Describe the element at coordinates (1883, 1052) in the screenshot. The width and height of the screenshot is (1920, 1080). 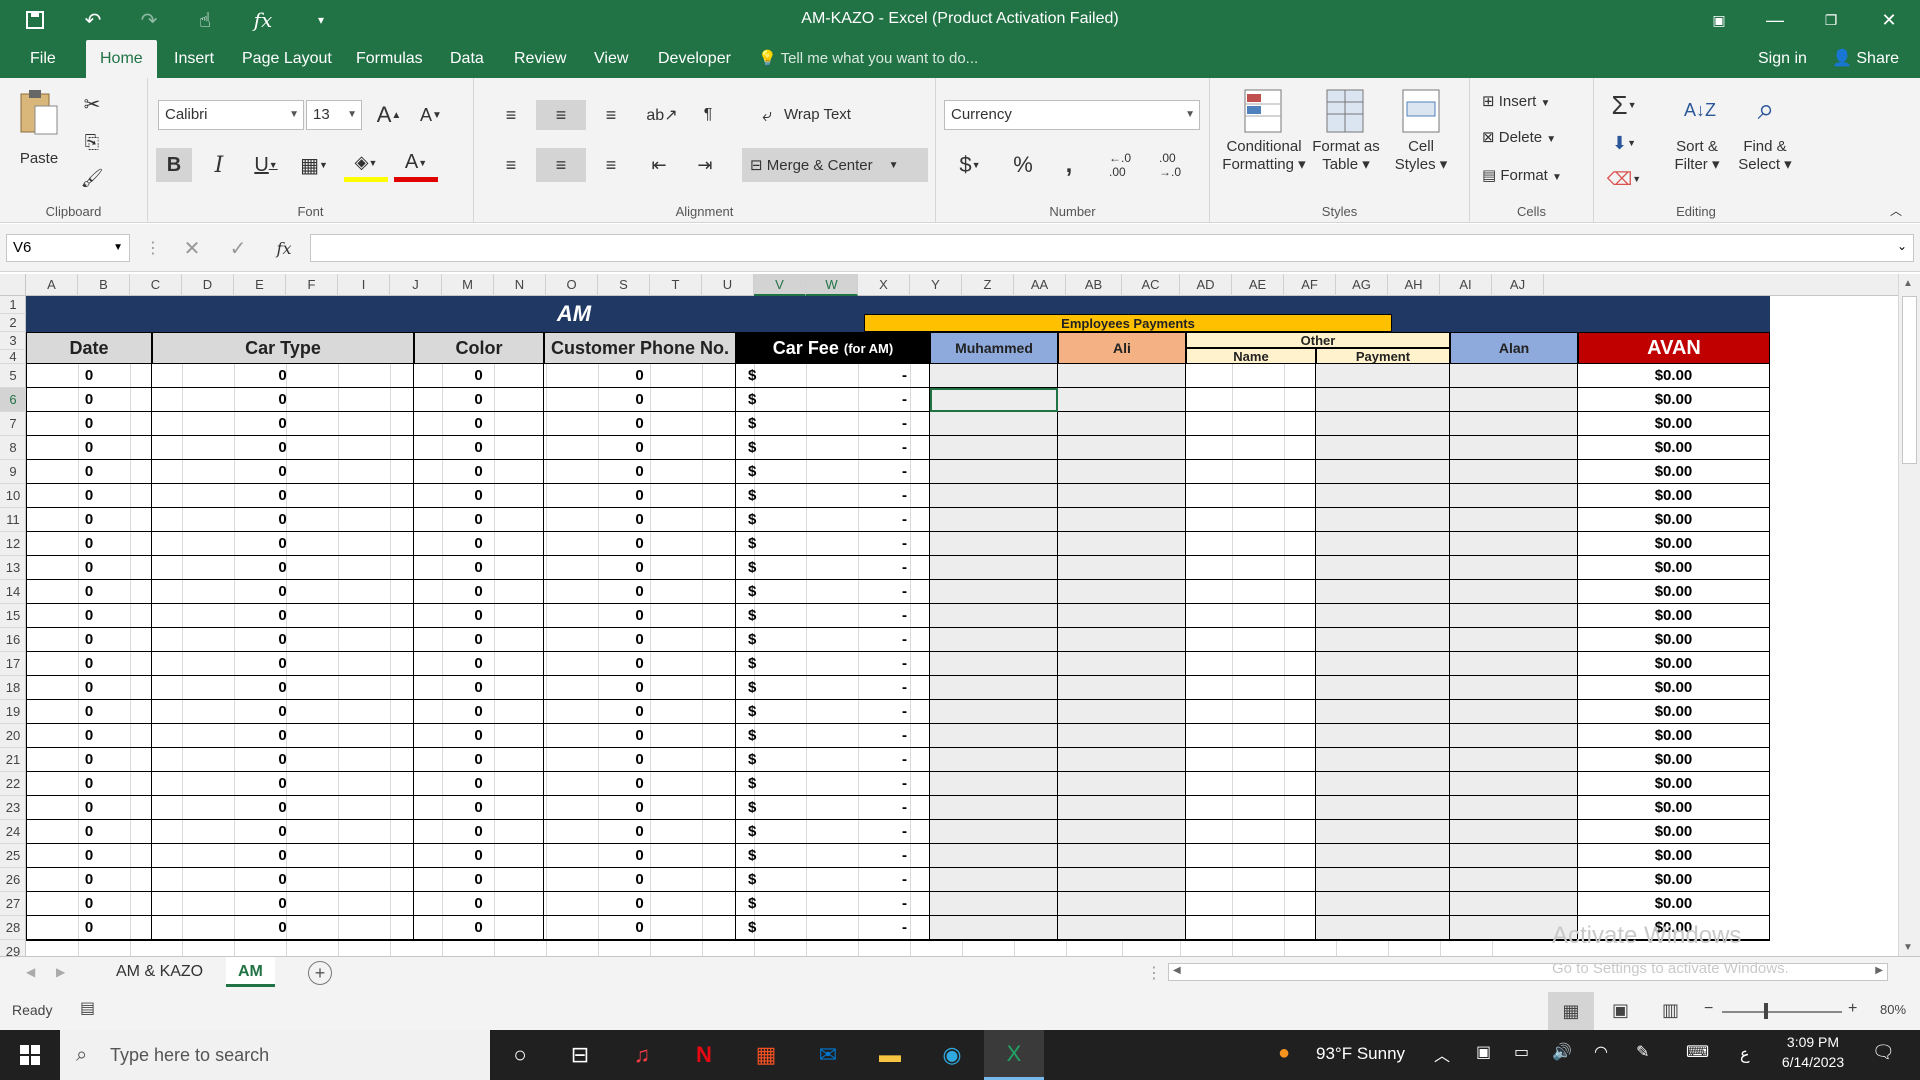
I see `notifications-icon: 🗨` at that location.